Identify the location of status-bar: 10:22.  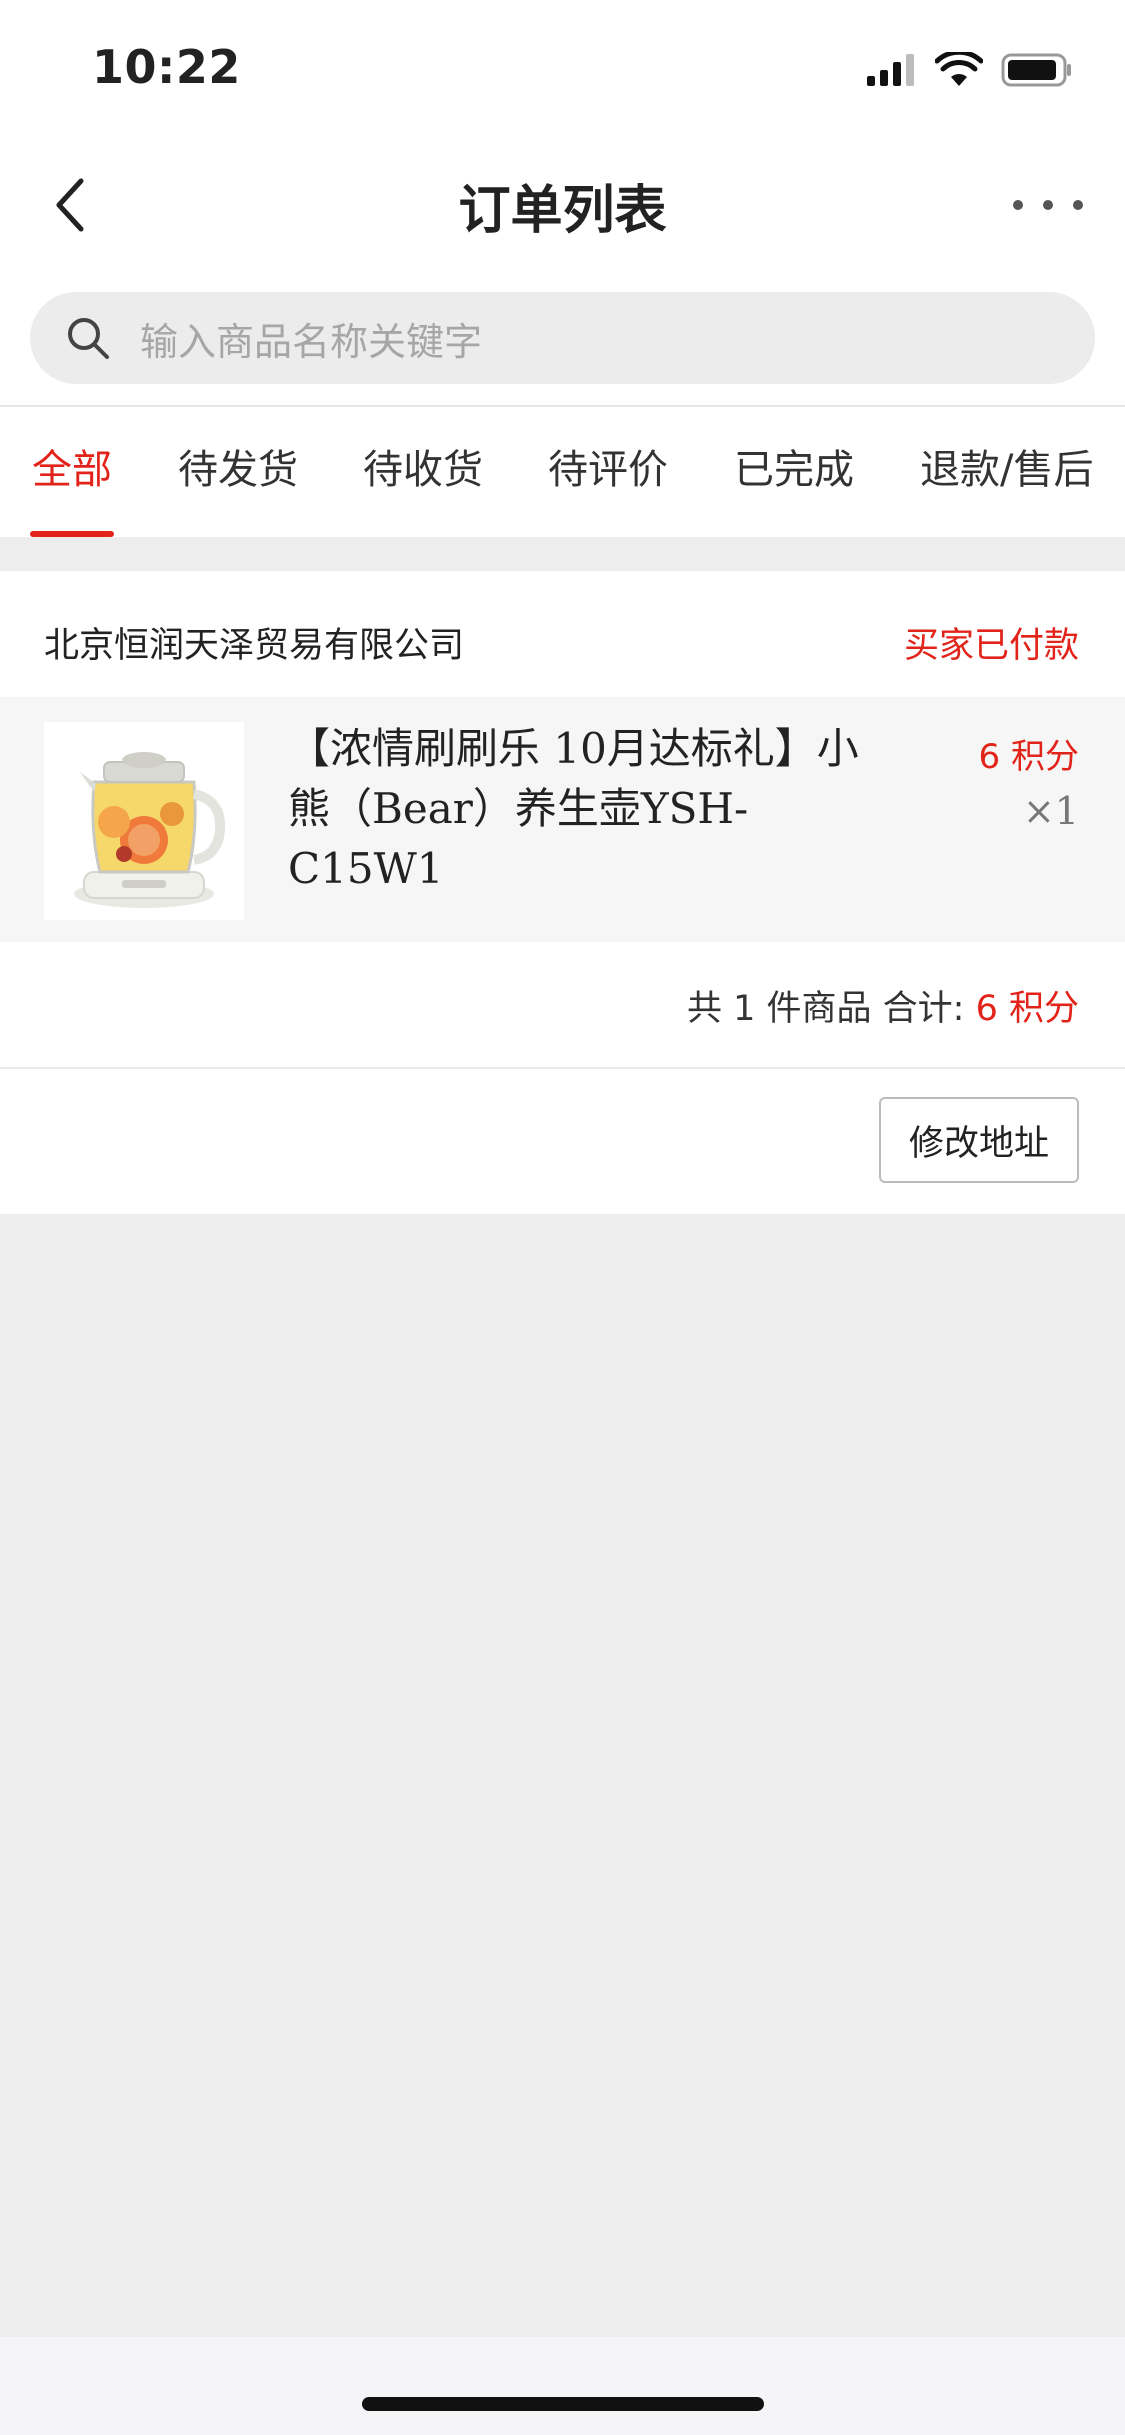
(562, 70).